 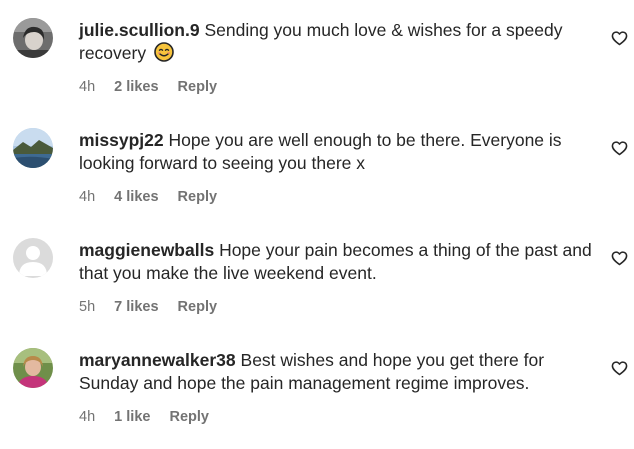 I want to click on comment-username: maryannewalker38, so click(x=157, y=360).